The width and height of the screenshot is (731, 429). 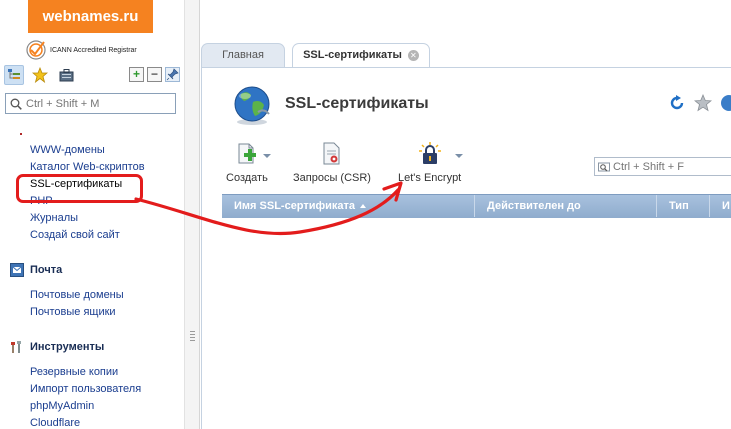 I want to click on splitter-grip, so click(x=192, y=337).